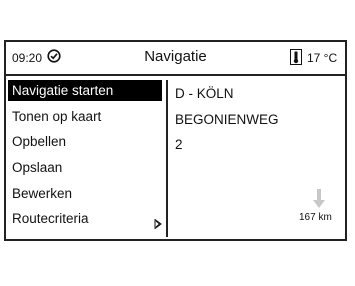 The image size is (355, 286). What do you see at coordinates (158, 222) in the screenshot?
I see `chevron-right-icon` at bounding box center [158, 222].